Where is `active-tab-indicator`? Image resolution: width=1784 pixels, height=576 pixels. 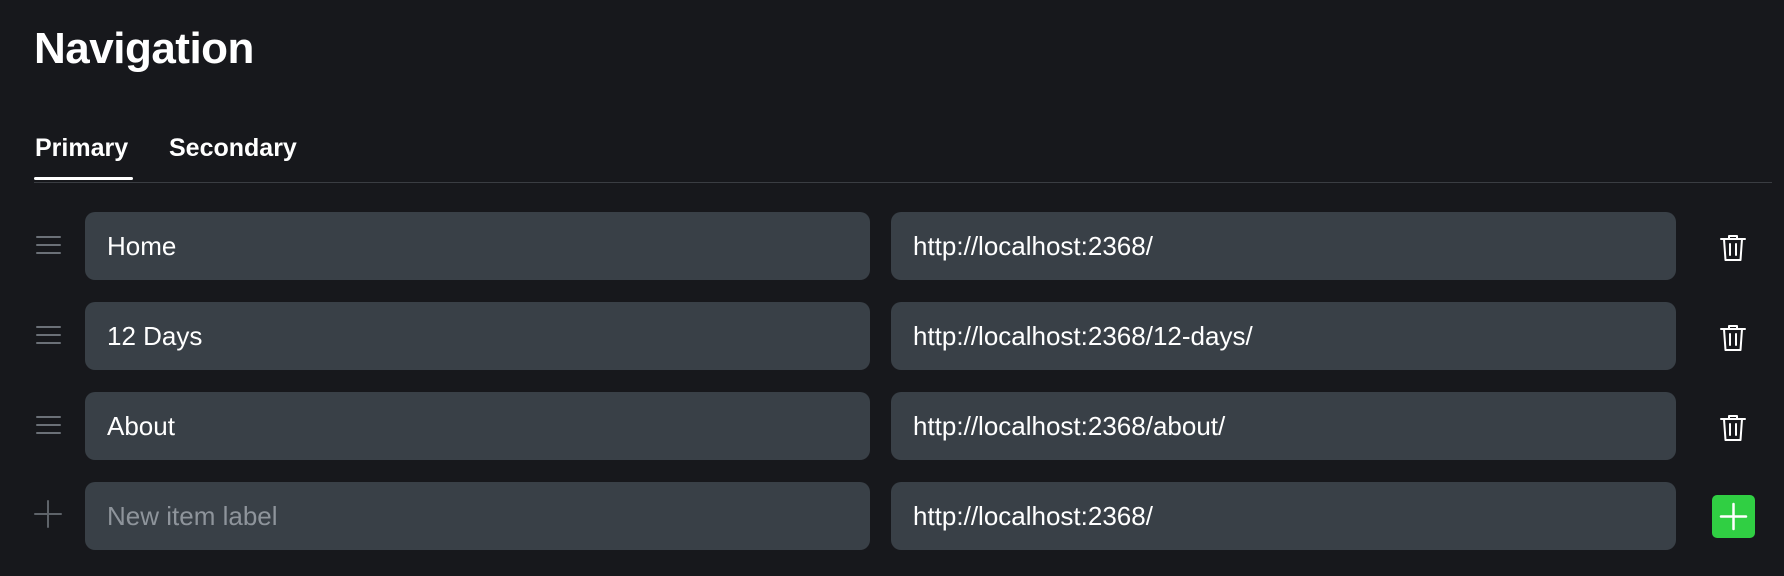 active-tab-indicator is located at coordinates (83, 178).